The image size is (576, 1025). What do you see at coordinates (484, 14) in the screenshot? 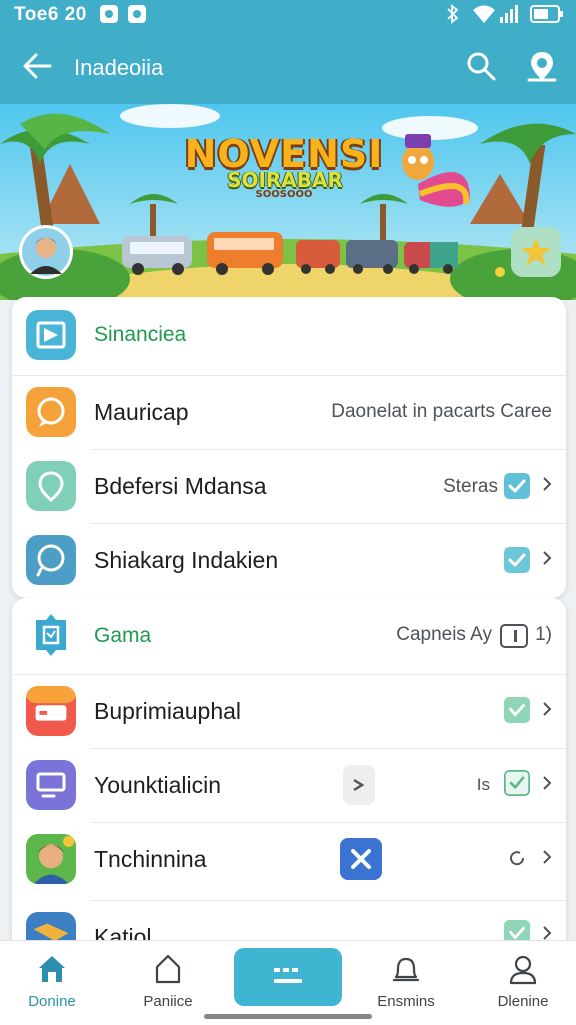
I see `wifi-icon` at bounding box center [484, 14].